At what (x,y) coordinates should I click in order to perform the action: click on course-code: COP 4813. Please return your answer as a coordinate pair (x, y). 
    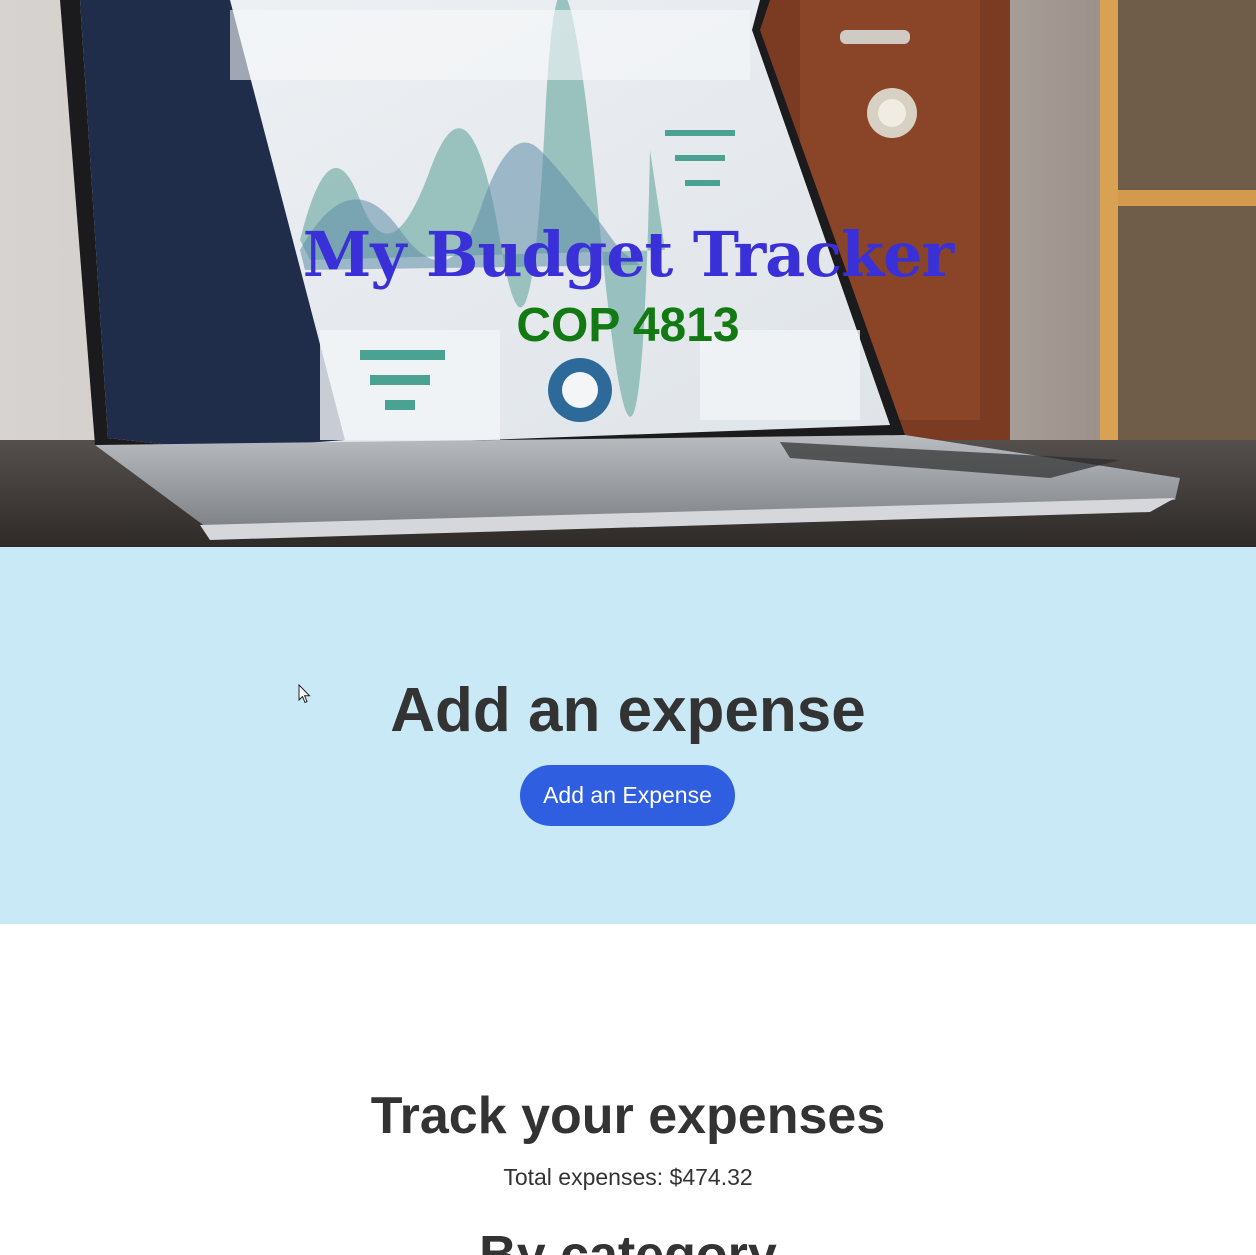
    Looking at the image, I should click on (628, 325).